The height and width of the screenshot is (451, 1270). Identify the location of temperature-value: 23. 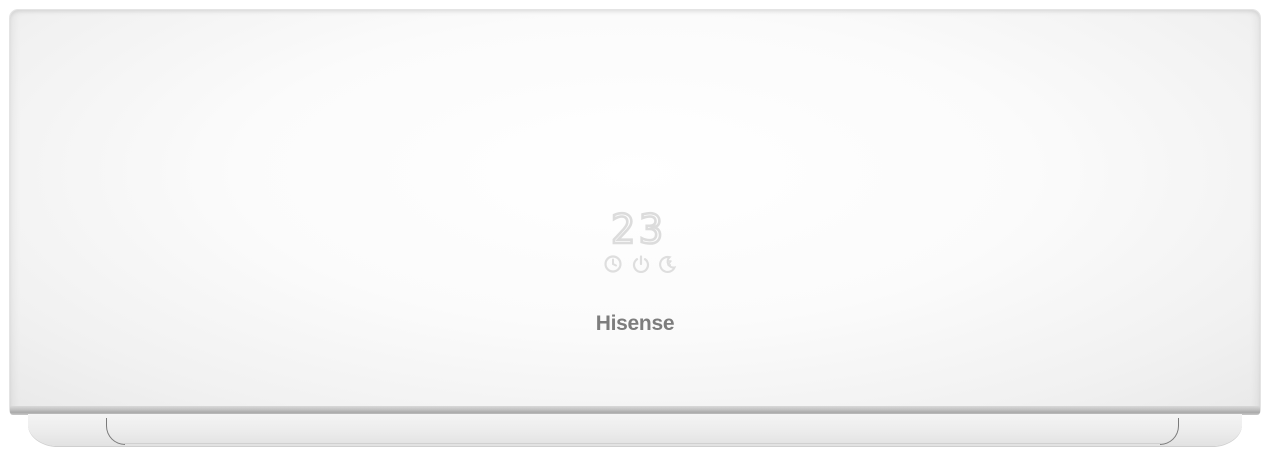
(639, 228).